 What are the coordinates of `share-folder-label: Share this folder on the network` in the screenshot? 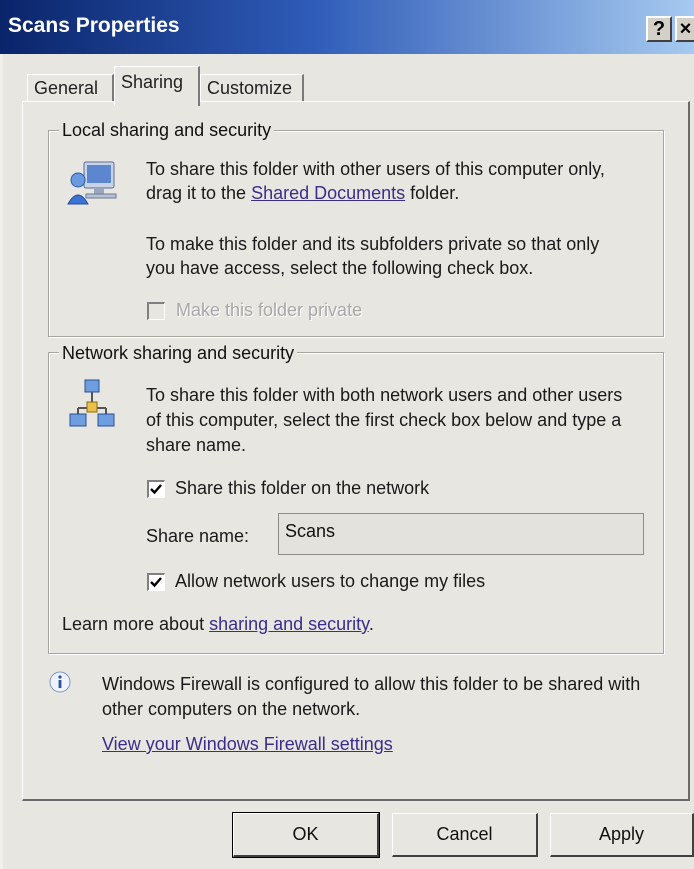 It's located at (302, 488).